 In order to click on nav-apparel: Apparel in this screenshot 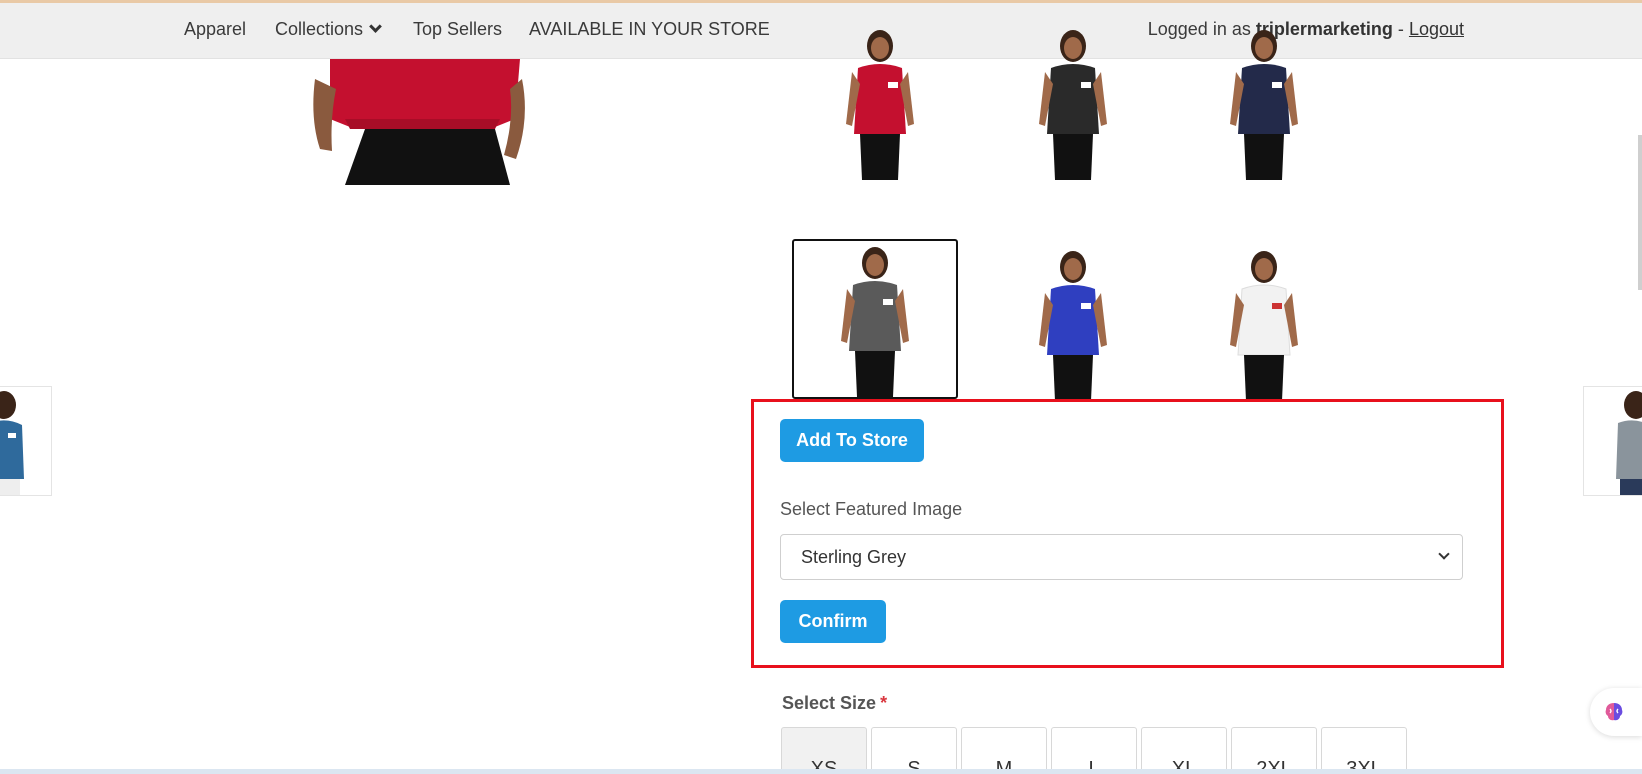, I will do `click(215, 29)`.